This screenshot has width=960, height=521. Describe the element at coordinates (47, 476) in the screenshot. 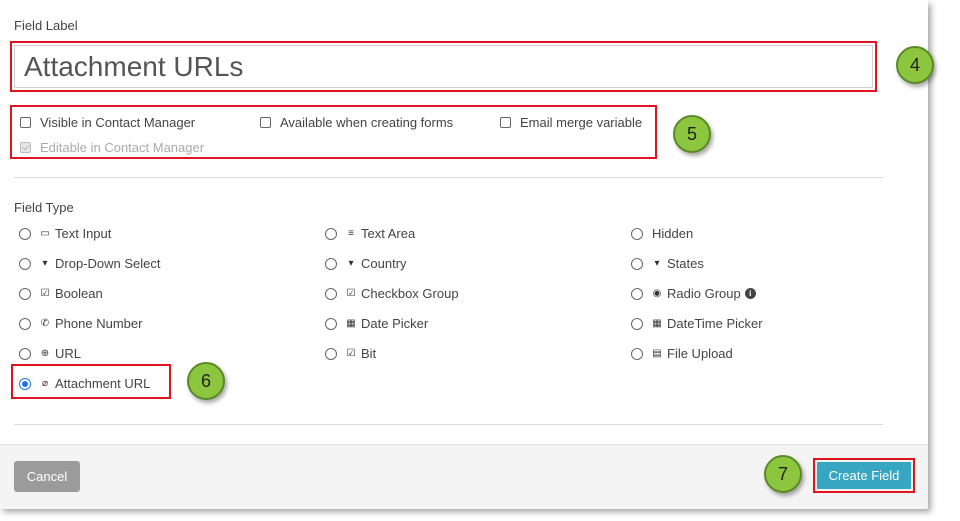

I see `cancel-button: Cancel` at that location.